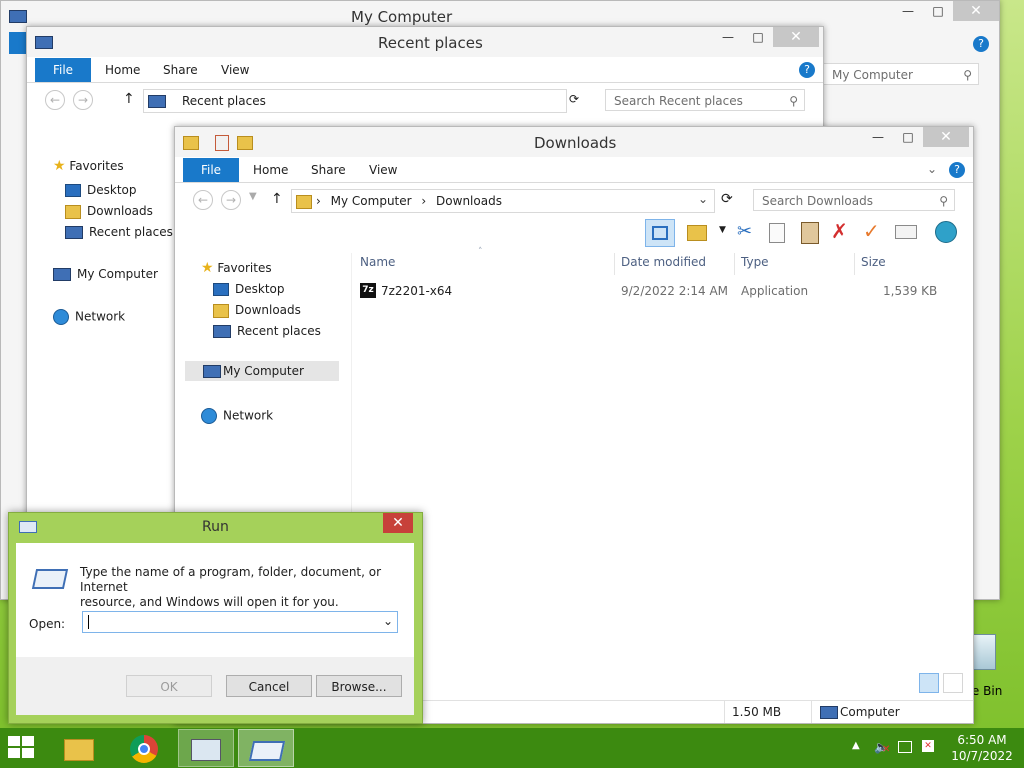 This screenshot has width=1024, height=768. Describe the element at coordinates (722, 230) in the screenshot. I see `chevron-down-icon: ▼` at that location.